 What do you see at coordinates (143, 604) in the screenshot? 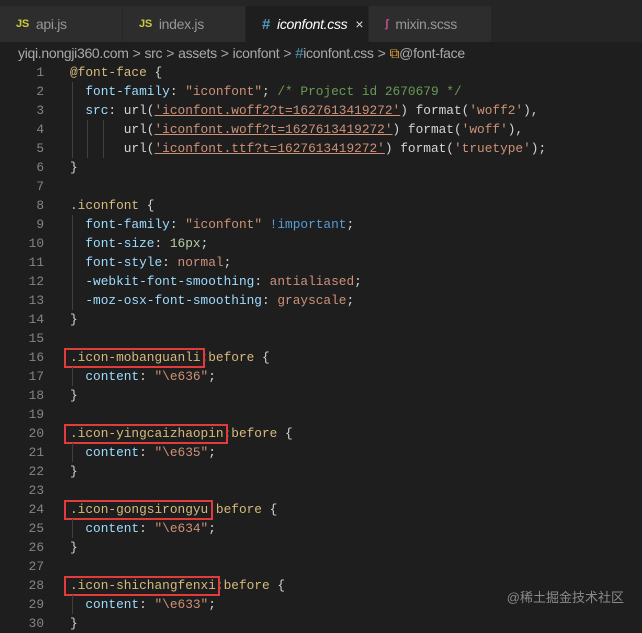
I see `line-content: content: "\e633";` at bounding box center [143, 604].